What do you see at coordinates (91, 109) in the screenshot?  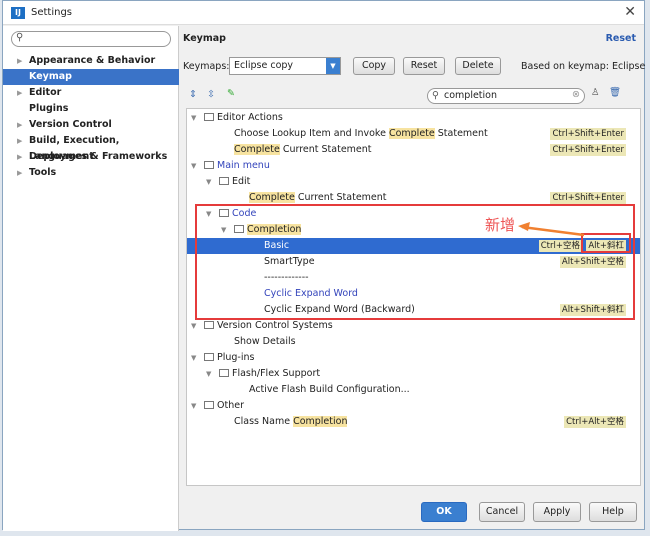 I see `sidebar-item: Plugins` at bounding box center [91, 109].